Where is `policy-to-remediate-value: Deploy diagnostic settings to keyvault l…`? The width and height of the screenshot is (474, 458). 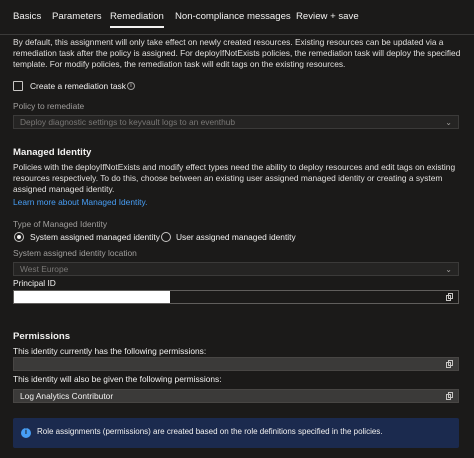
policy-to-remediate-value: Deploy diagnostic settings to keyvault l… is located at coordinates (128, 122).